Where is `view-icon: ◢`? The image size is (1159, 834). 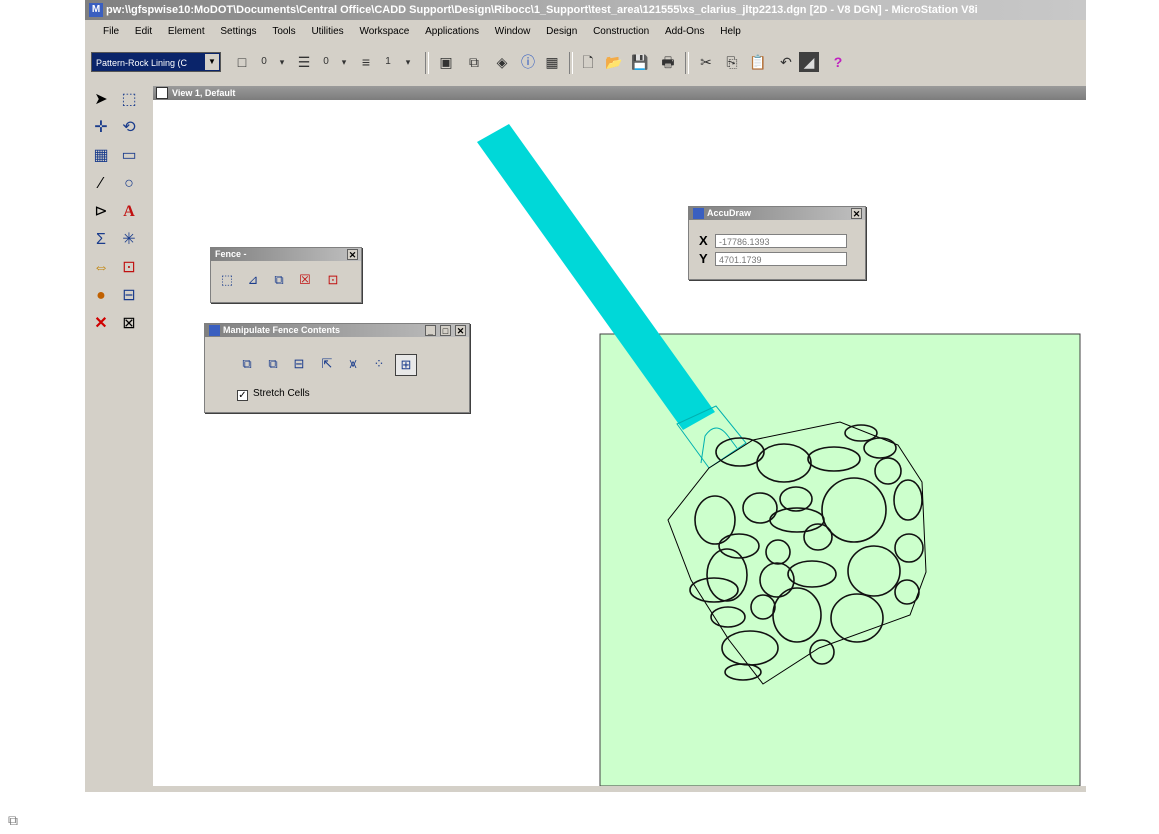 view-icon: ◢ is located at coordinates (809, 62).